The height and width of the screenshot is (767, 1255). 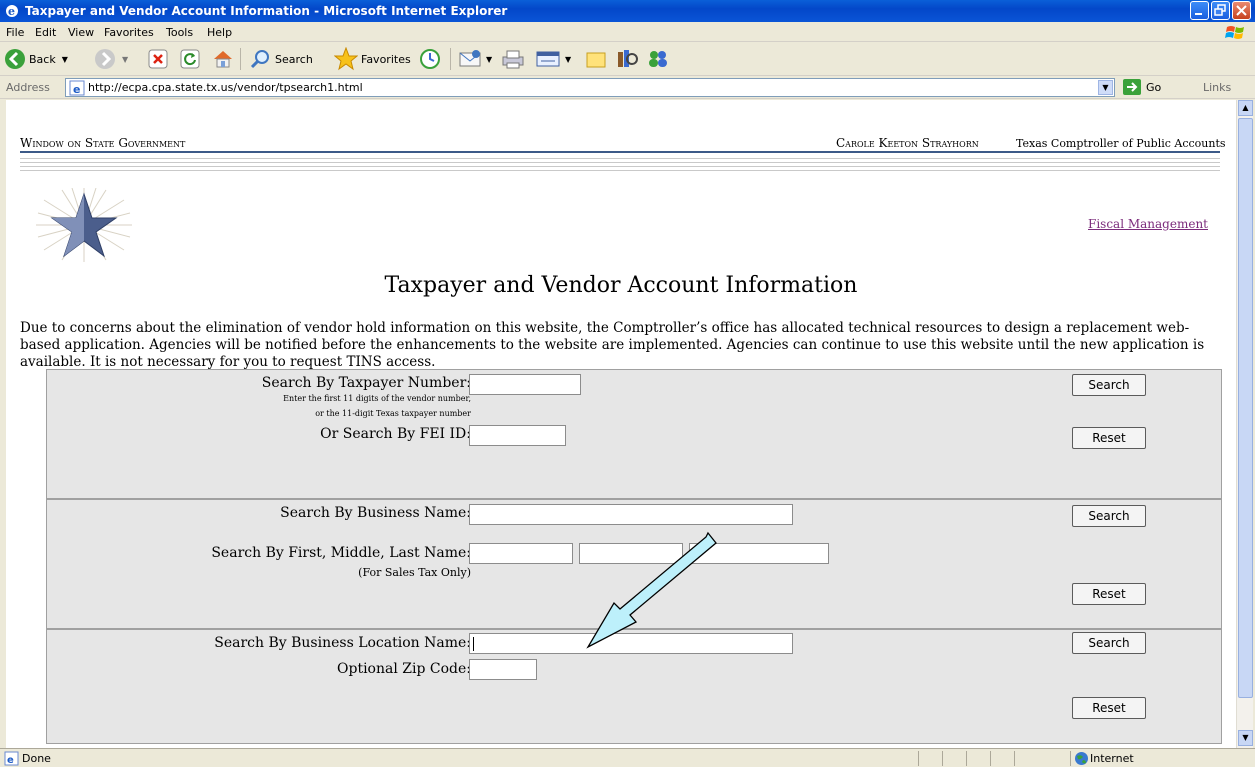 I want to click on fei-id-input, so click(x=517, y=435).